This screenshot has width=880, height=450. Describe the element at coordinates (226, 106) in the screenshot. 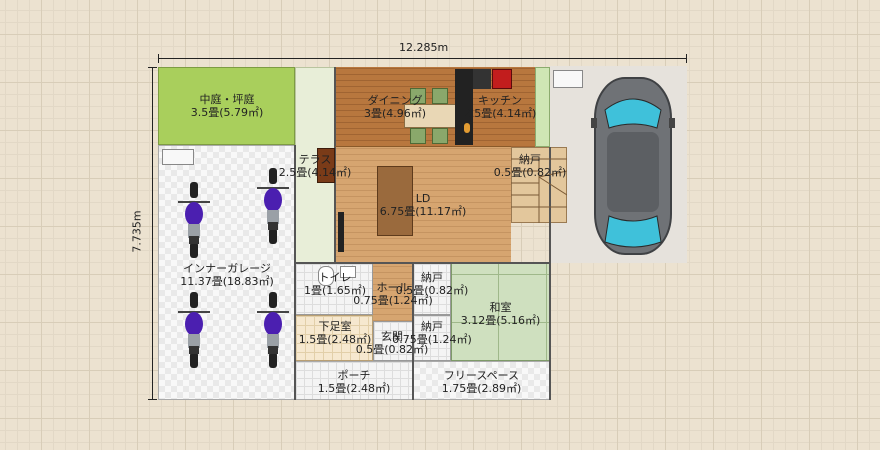

I see `courtyard-room` at that location.